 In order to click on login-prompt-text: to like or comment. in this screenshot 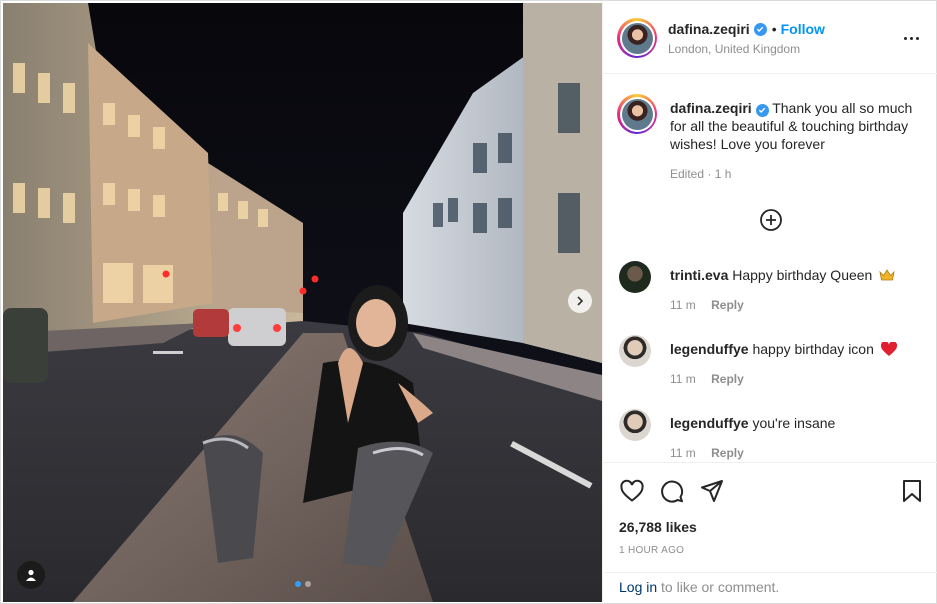, I will do `click(718, 587)`.